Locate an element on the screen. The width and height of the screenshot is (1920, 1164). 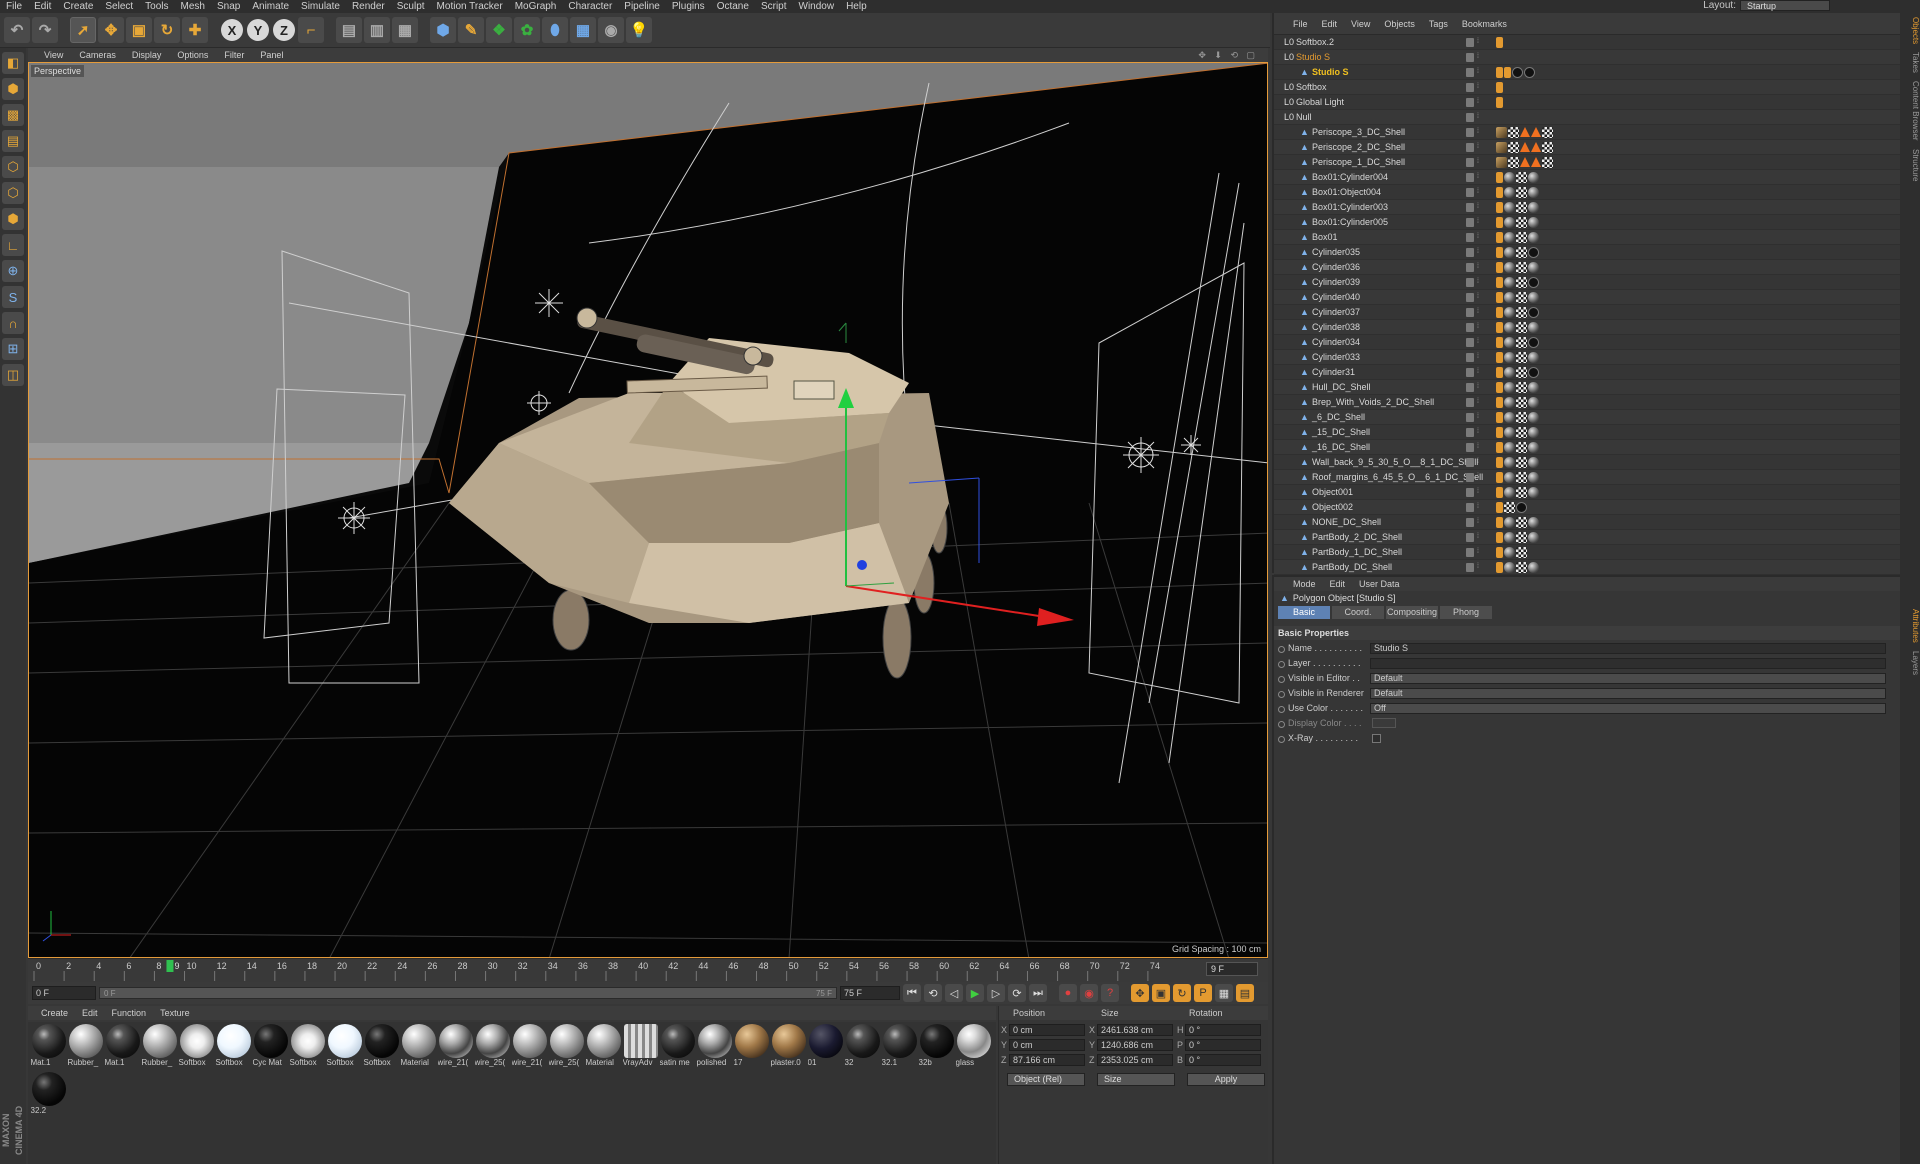
attribute-menu-mode: Mode is located at coordinates (1304, 584).